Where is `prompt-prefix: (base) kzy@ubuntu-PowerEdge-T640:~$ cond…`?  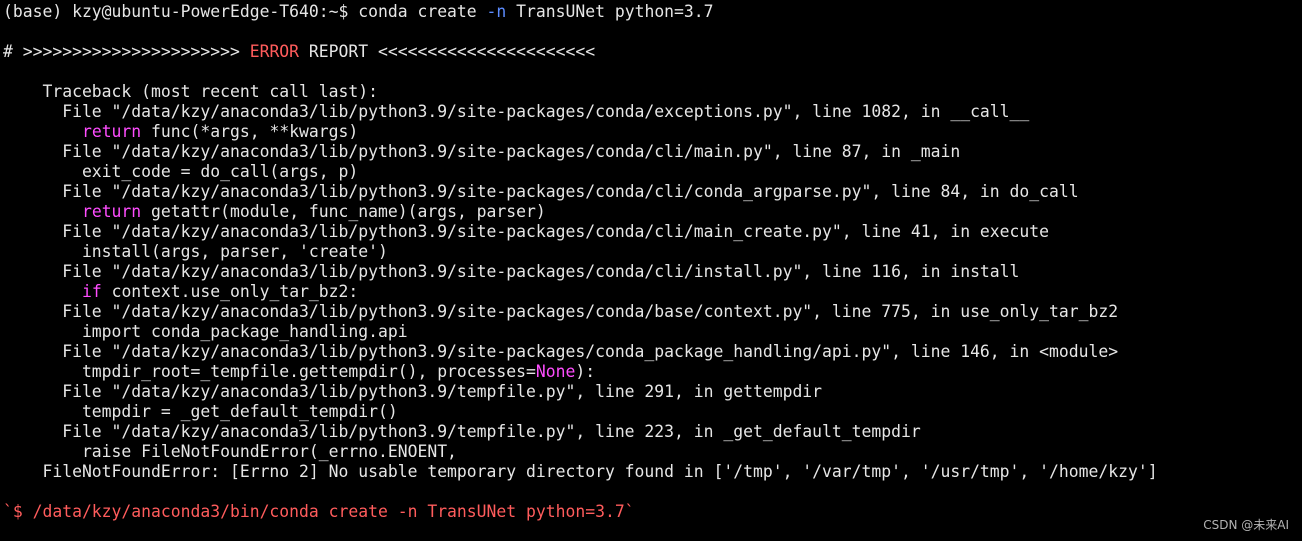 prompt-prefix: (base) kzy@ubuntu-PowerEdge-T640:~$ cond… is located at coordinates (245, 11).